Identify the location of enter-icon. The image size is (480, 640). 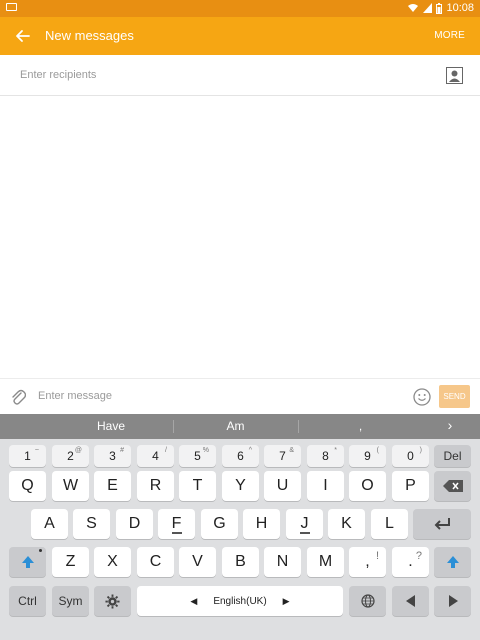
(442, 524).